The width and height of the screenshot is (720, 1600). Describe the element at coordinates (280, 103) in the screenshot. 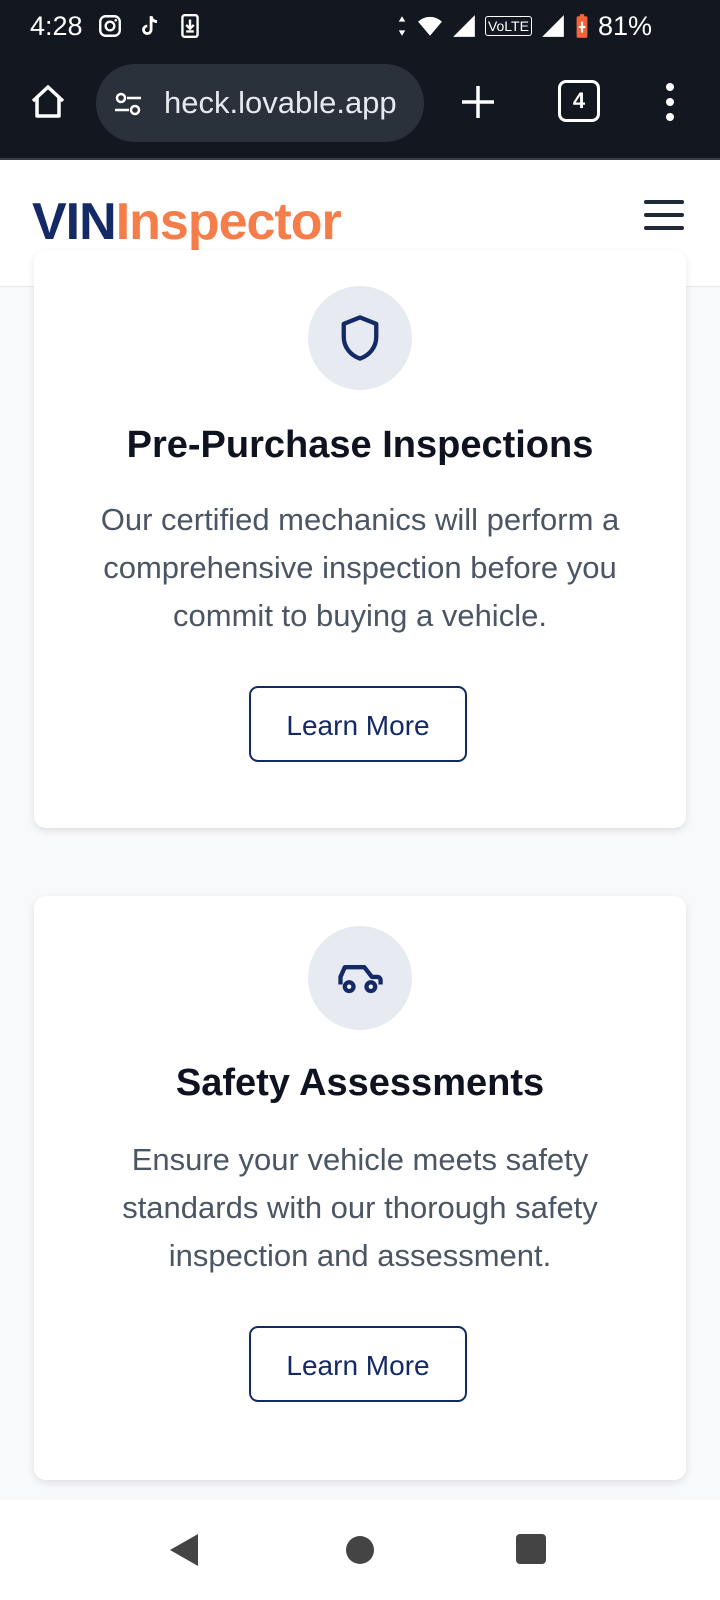

I see `url-text: heck.lovable.app` at that location.